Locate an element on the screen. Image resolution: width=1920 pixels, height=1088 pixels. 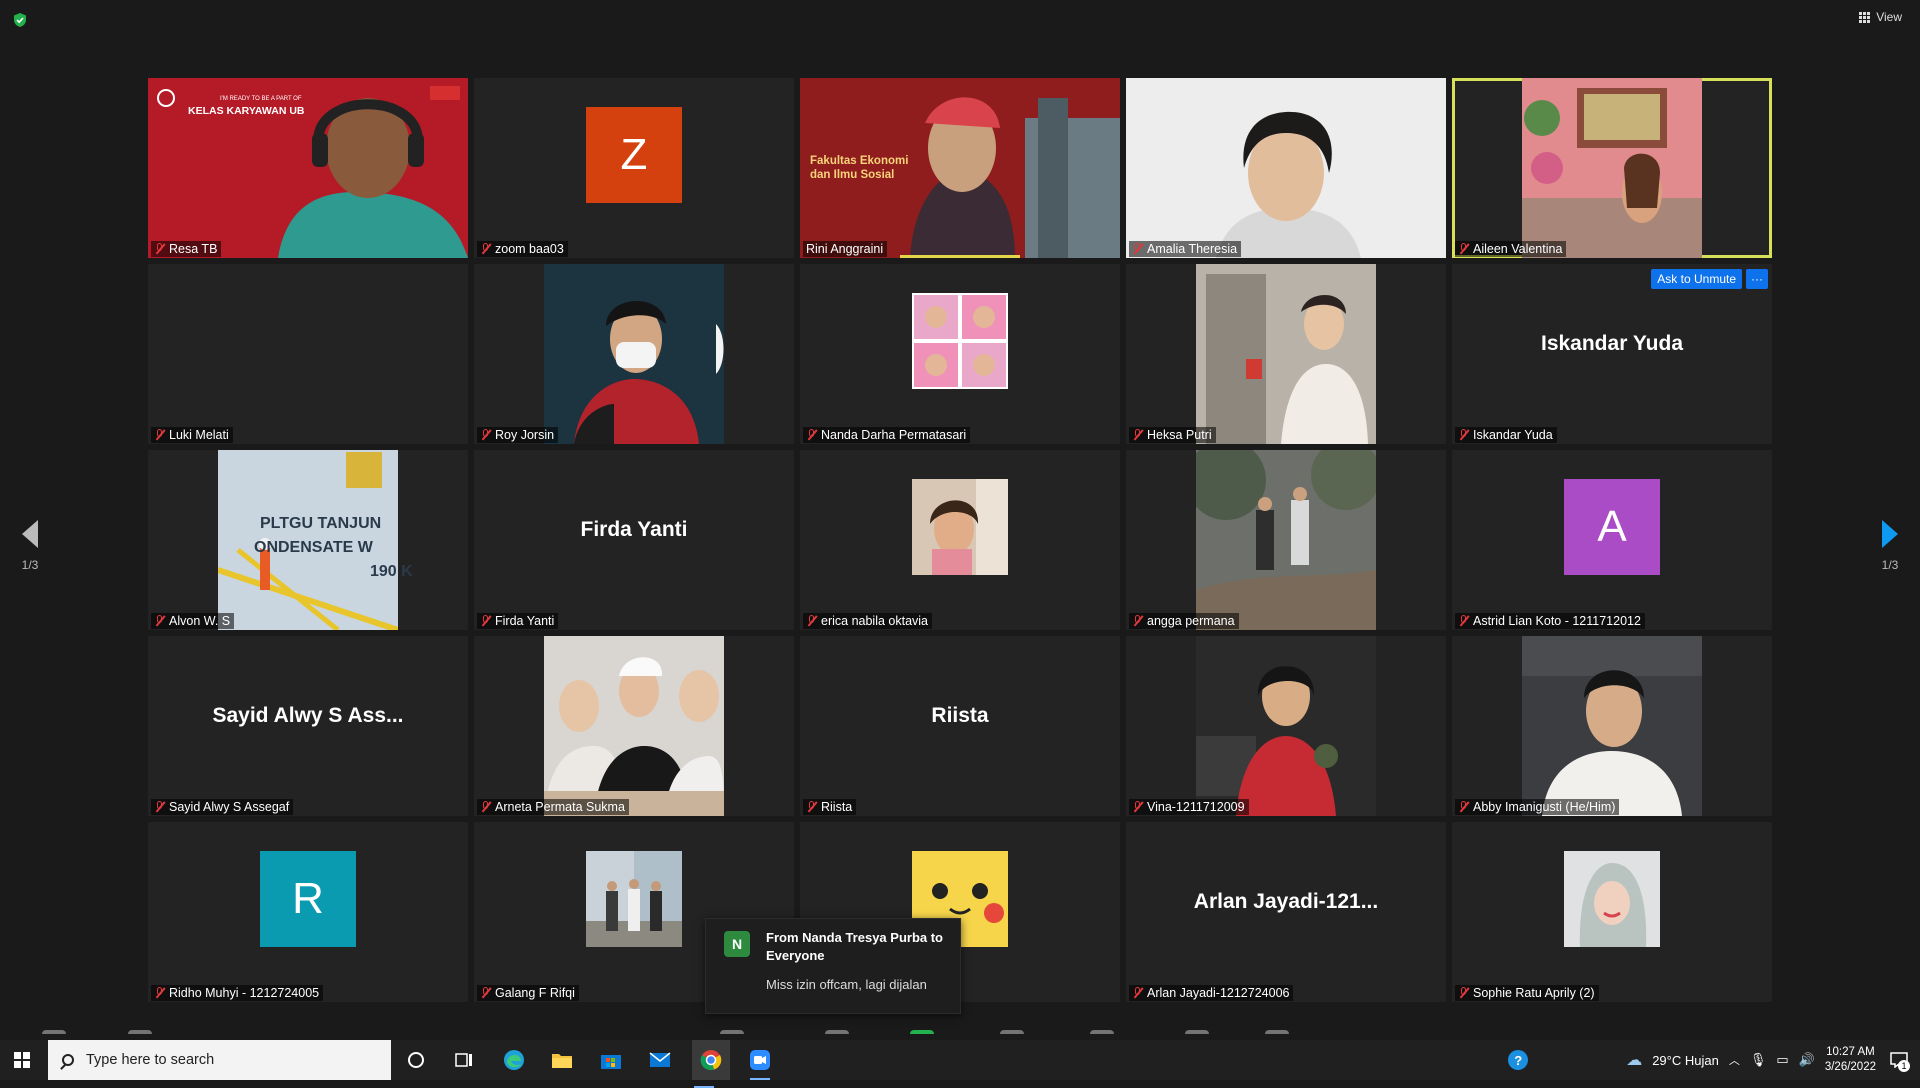
participant-nameplate: Firda Yanti is located at coordinates (518, 621).